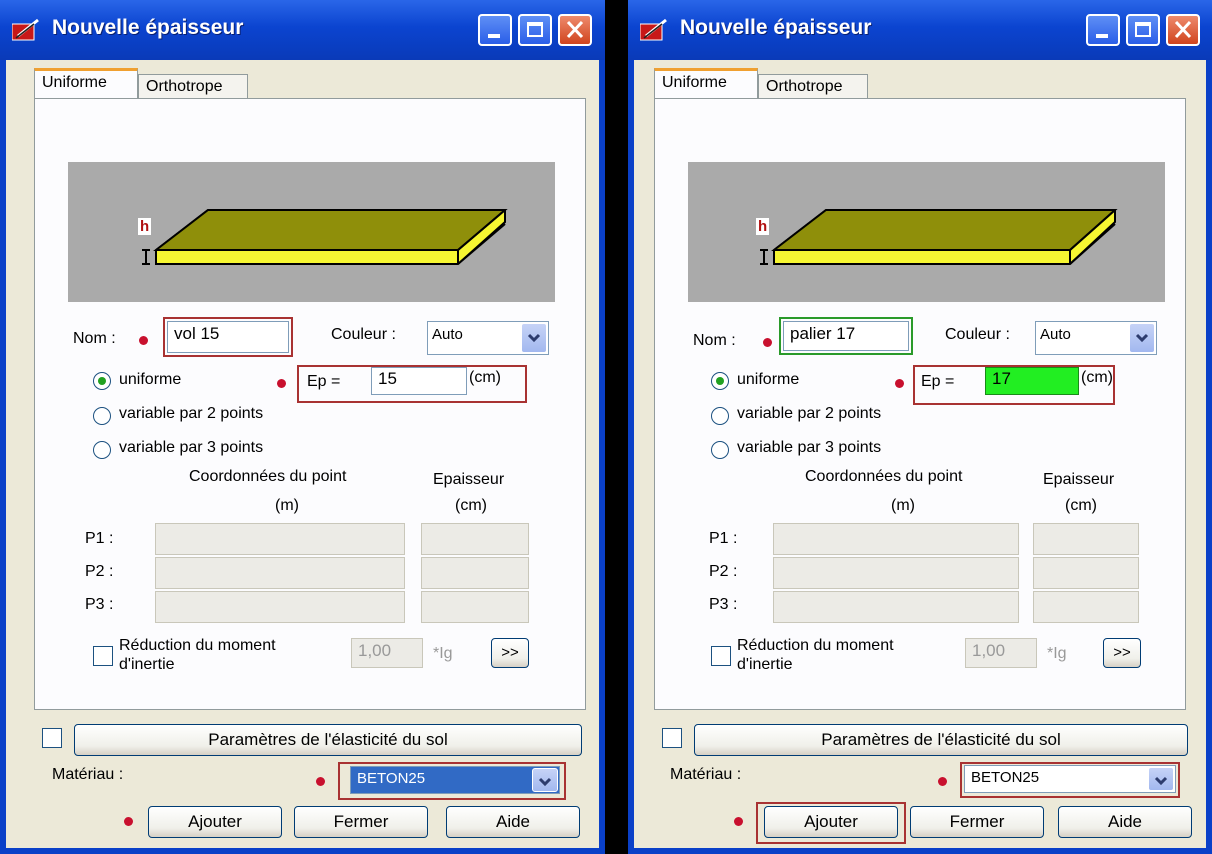 This screenshot has width=1212, height=854. Describe the element at coordinates (99, 571) in the screenshot. I see `point-label: P2 :` at that location.